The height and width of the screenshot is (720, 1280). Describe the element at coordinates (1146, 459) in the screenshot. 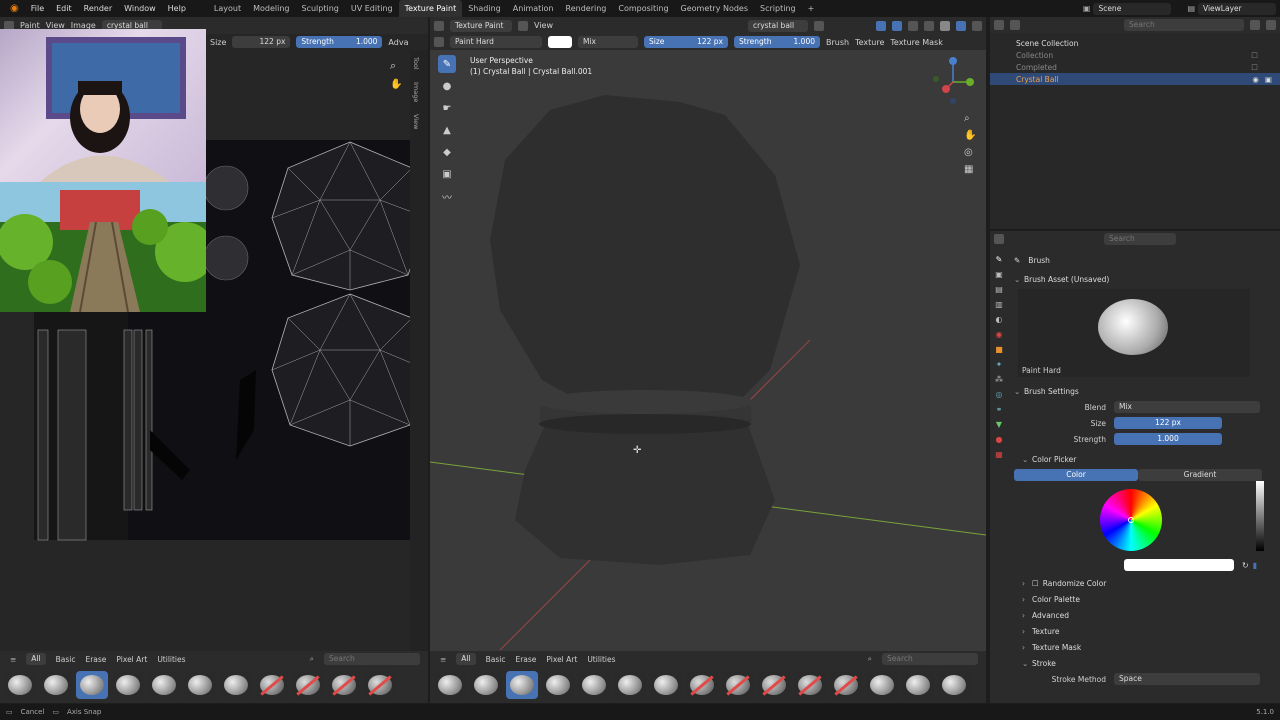

I see `color-picker-header: ⌄ Color Picker` at that location.